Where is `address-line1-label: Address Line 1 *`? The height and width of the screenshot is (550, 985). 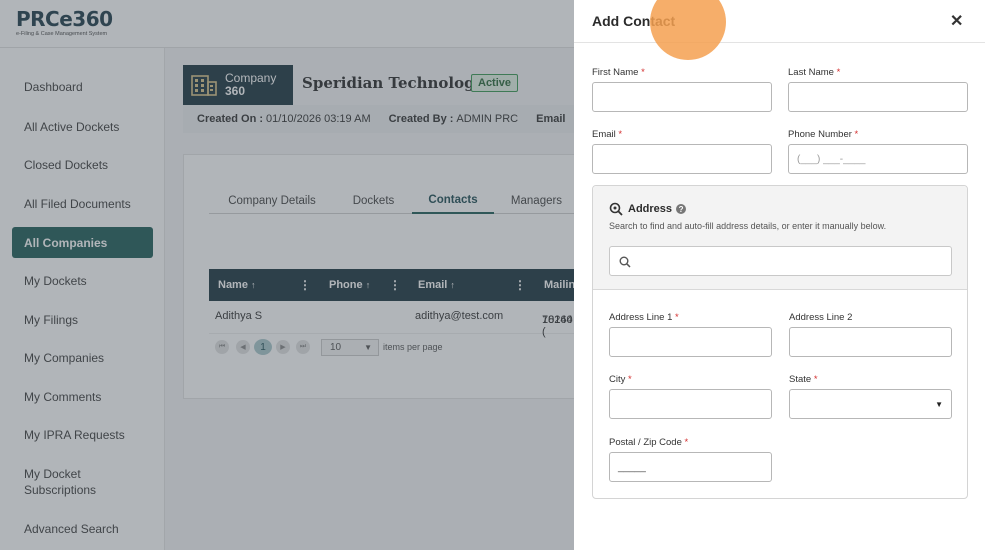
address-line1-label: Address Line 1 * is located at coordinates (644, 317).